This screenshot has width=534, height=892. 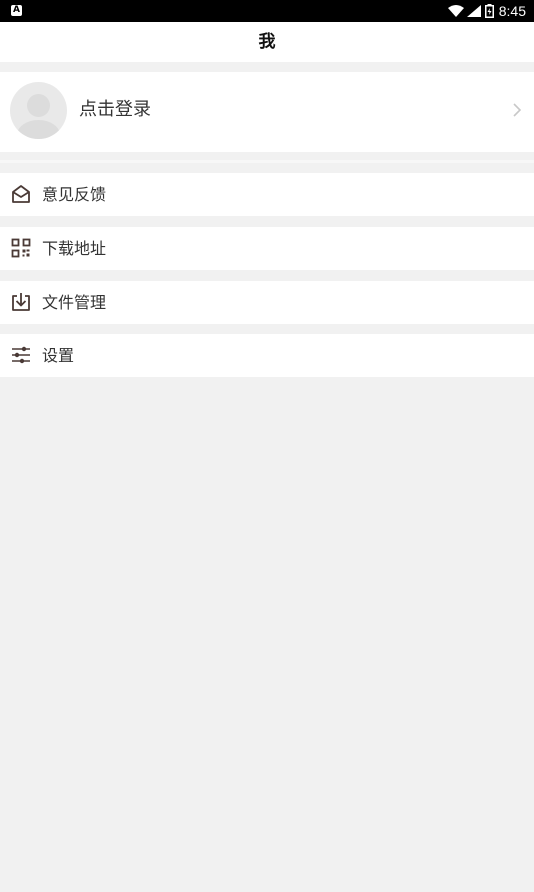 I want to click on avatar-body, so click(x=38, y=129).